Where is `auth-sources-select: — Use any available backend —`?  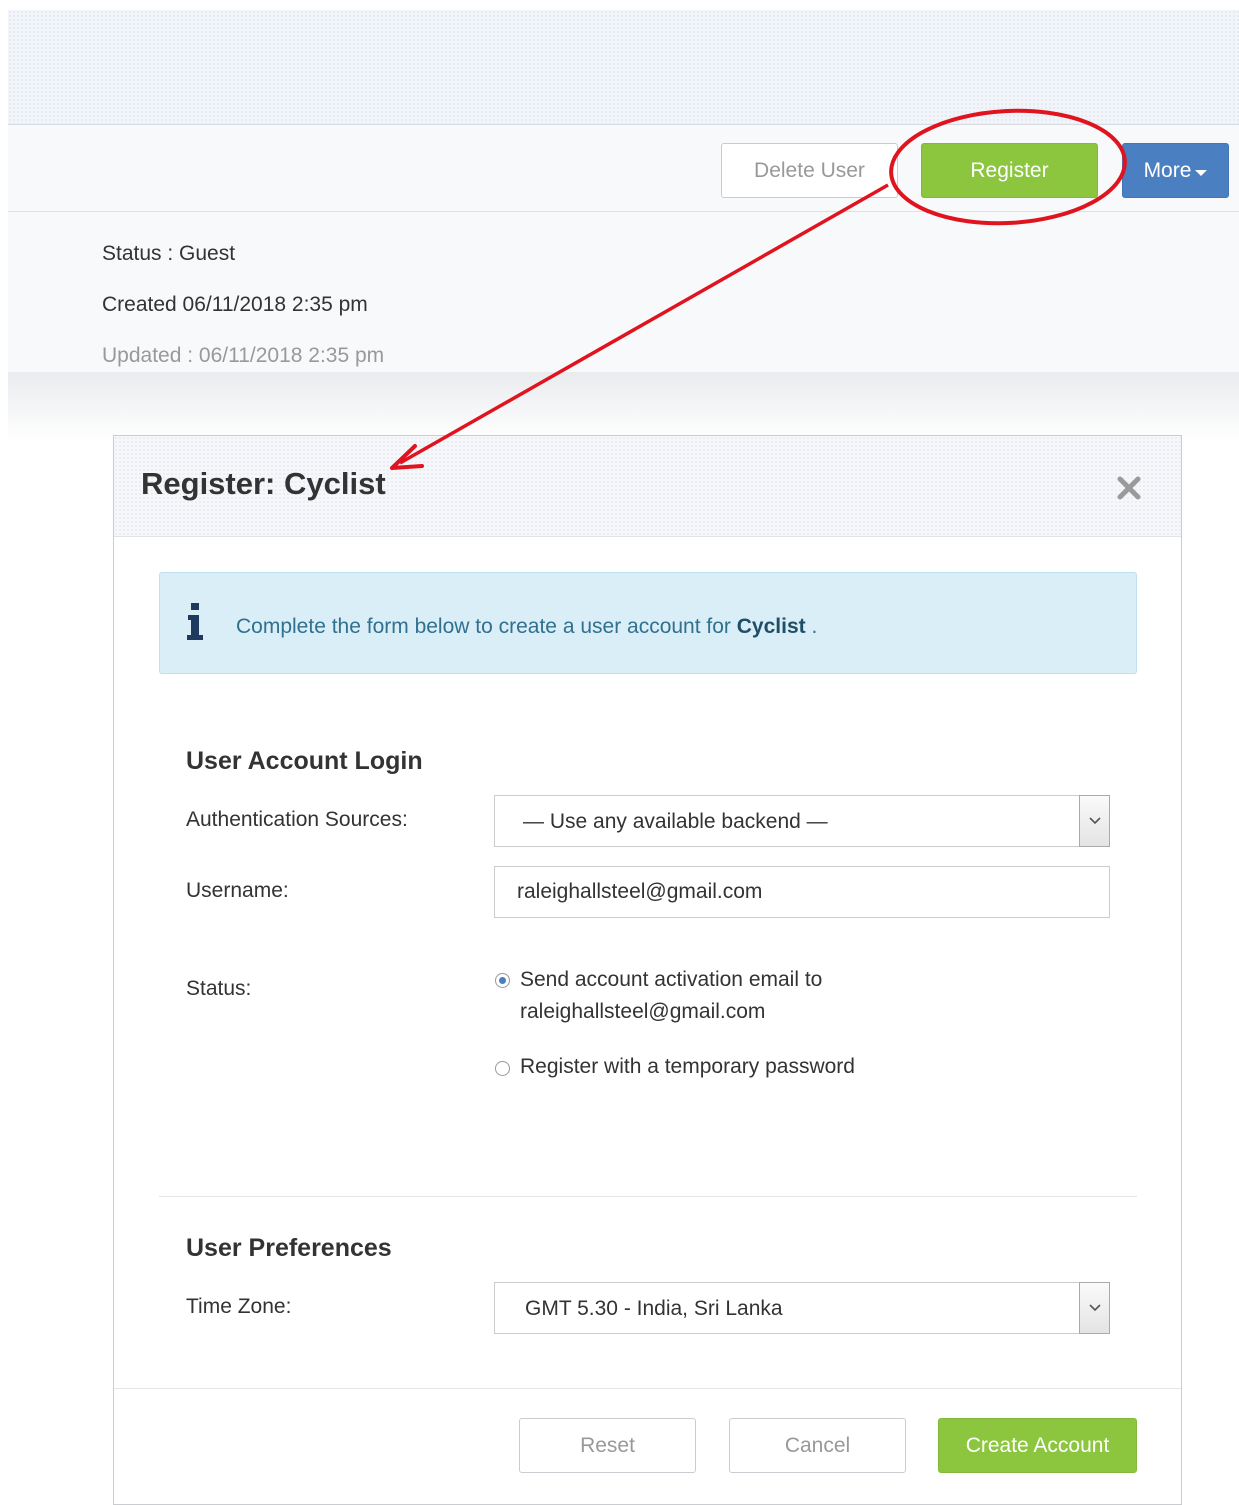
auth-sources-select: — Use any available backend — is located at coordinates (802, 821).